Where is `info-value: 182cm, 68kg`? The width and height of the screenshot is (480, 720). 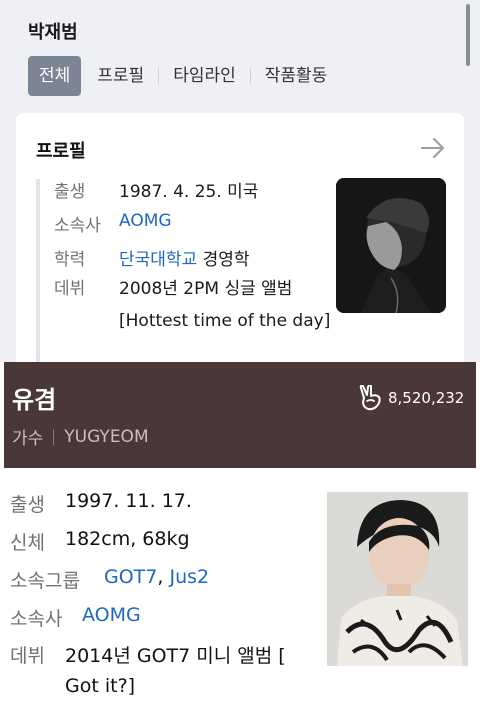 info-value: 182cm, 68kg is located at coordinates (127, 539).